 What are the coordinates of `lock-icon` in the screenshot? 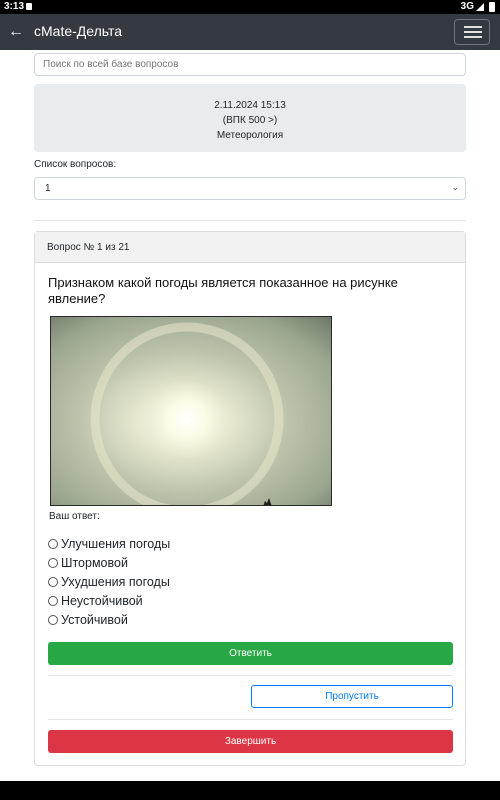 It's located at (29, 6).